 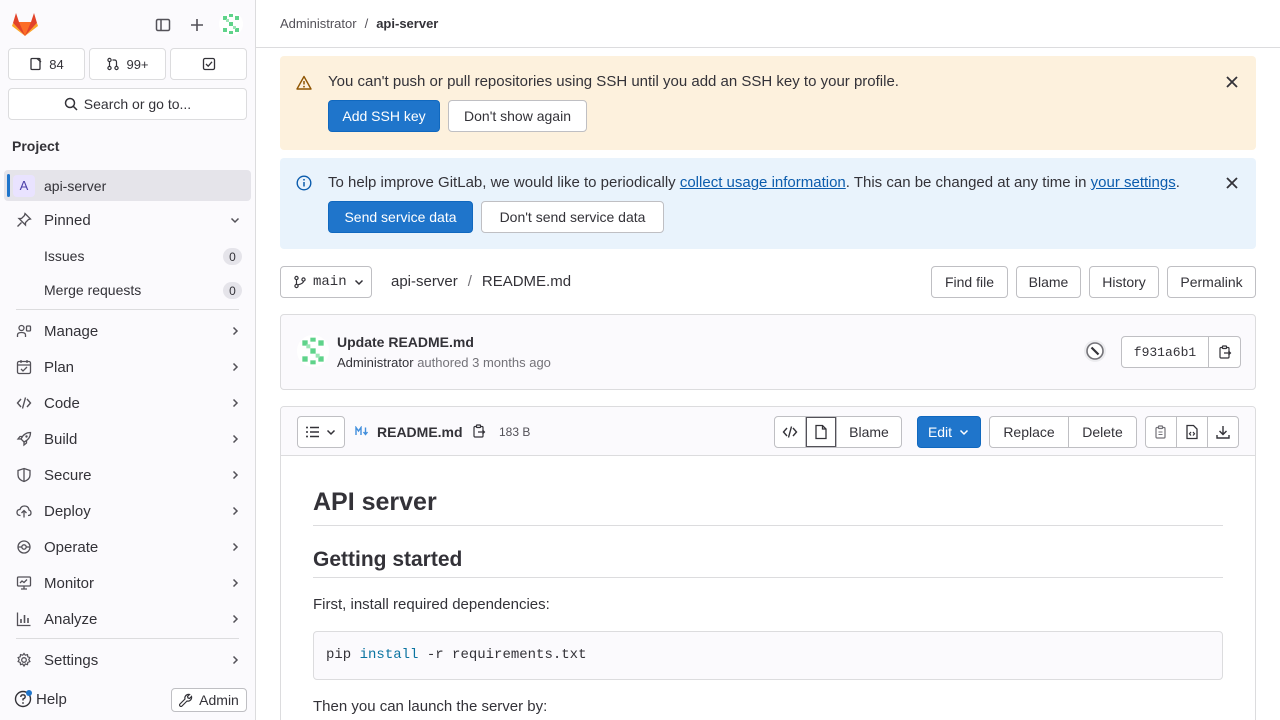 I want to click on file-actions-group: Replace Delete, so click(x=1063, y=432).